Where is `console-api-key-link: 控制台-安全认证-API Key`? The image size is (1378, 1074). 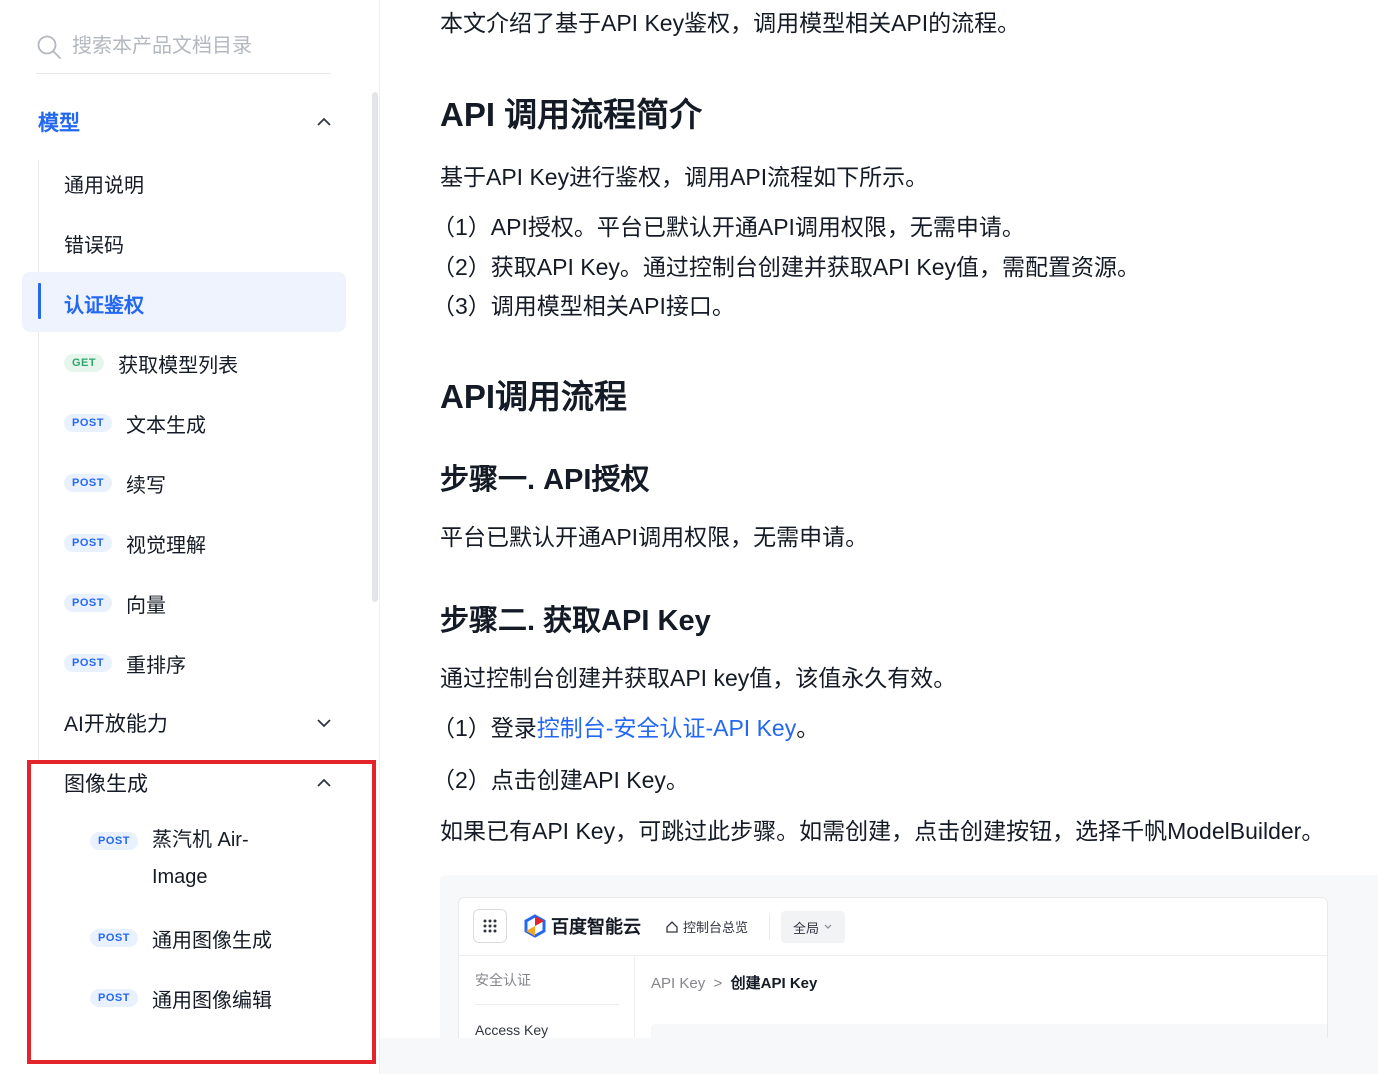
console-api-key-link: 控制台-安全认证-API Key is located at coordinates (666, 728).